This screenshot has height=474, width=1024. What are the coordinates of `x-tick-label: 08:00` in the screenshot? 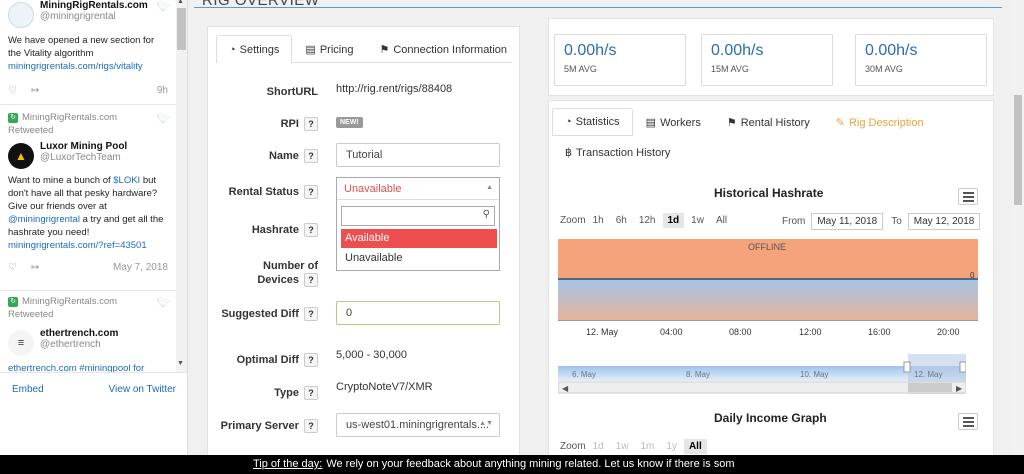 It's located at (740, 332).